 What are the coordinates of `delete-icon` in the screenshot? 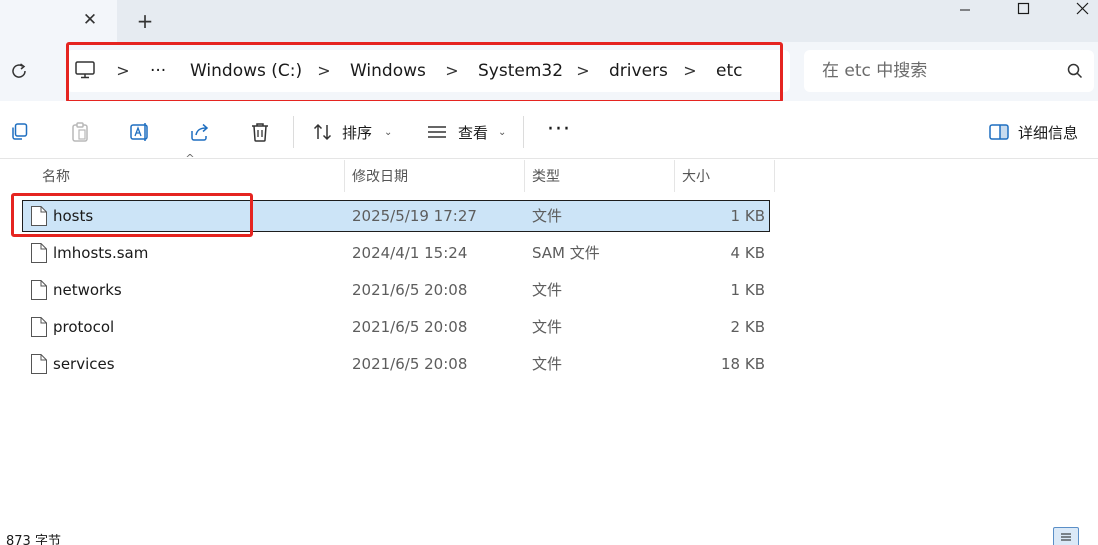 It's located at (260, 132).